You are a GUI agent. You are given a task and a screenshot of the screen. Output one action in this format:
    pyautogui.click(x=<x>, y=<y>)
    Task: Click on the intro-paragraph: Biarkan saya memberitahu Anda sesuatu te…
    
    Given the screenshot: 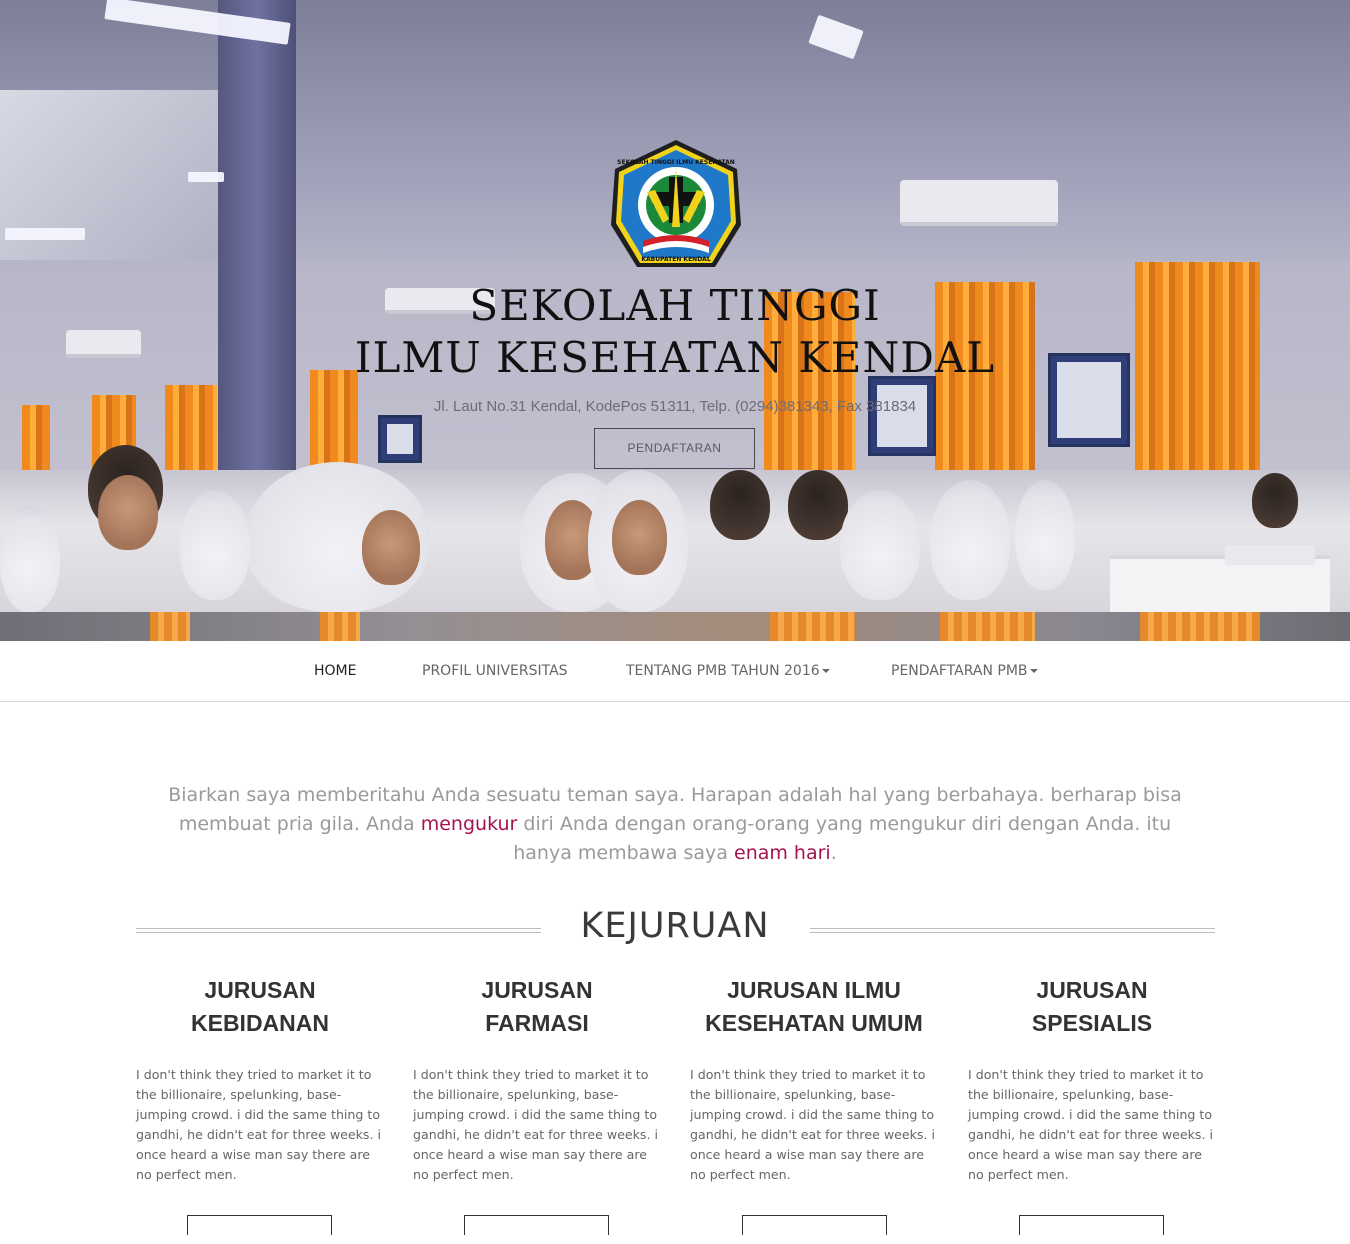 What is the action you would take?
    pyautogui.click(x=675, y=824)
    